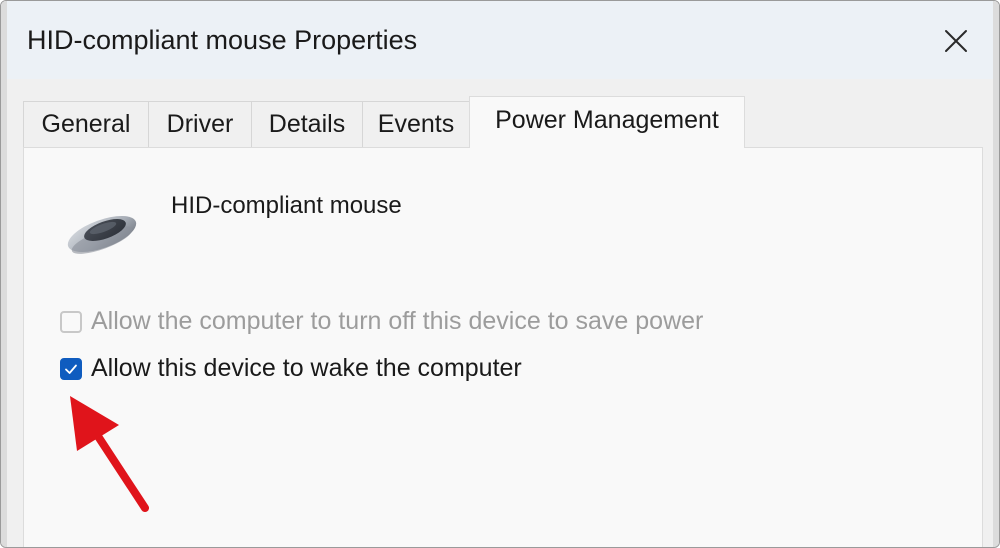  Describe the element at coordinates (286, 205) in the screenshot. I see `device-name: HID-compliant mouse` at that location.